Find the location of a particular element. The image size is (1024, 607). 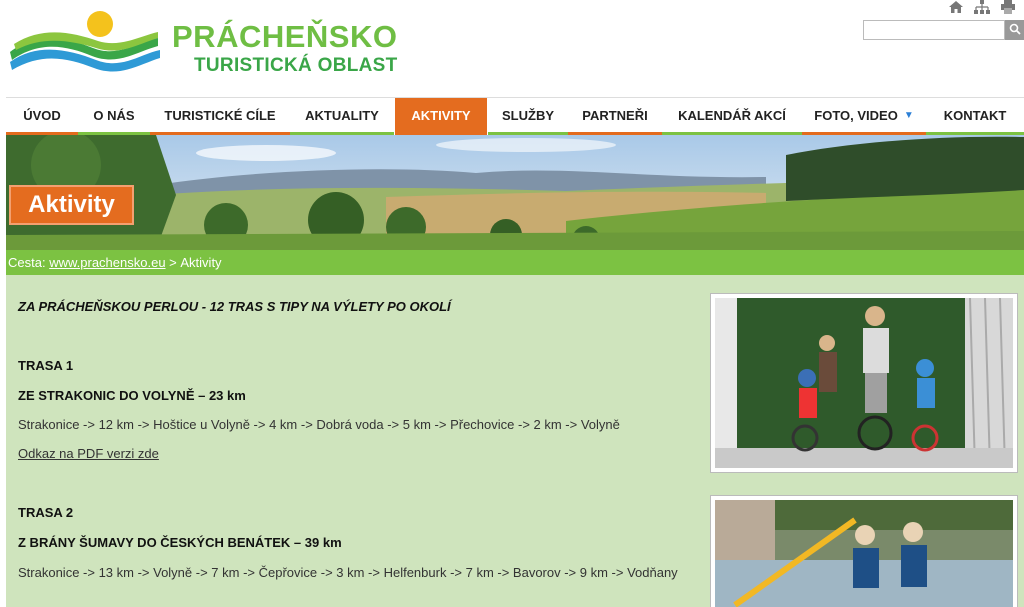

brand-title: PRÁCHEŇSKO is located at coordinates (285, 36).